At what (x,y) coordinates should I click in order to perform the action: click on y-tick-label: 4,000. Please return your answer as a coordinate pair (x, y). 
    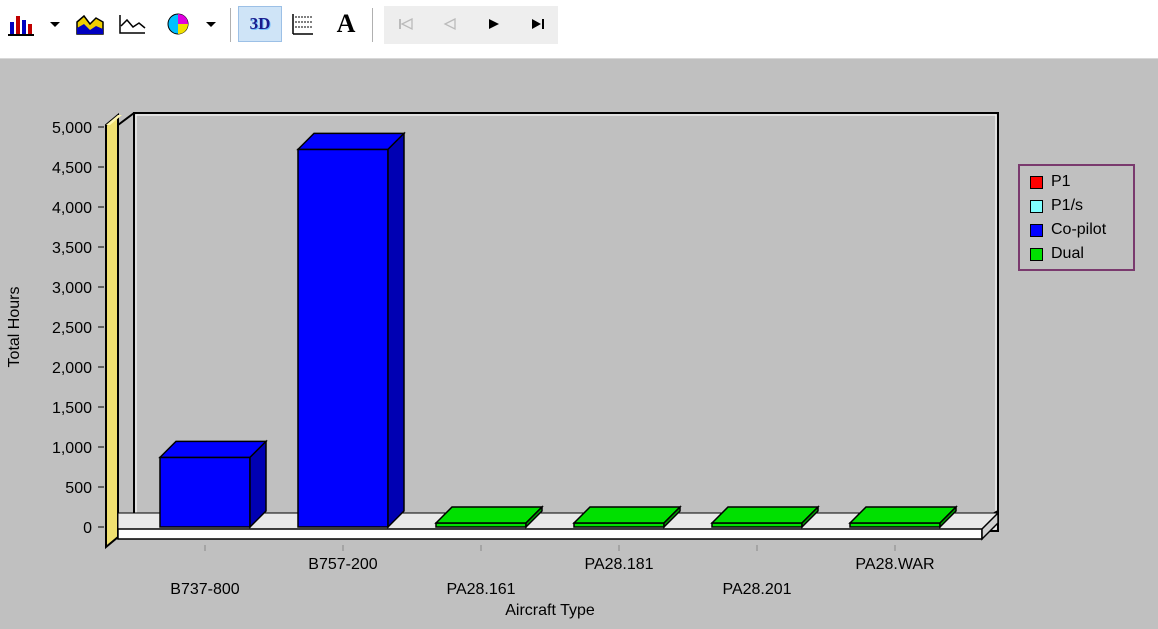
    Looking at the image, I should click on (72, 208).